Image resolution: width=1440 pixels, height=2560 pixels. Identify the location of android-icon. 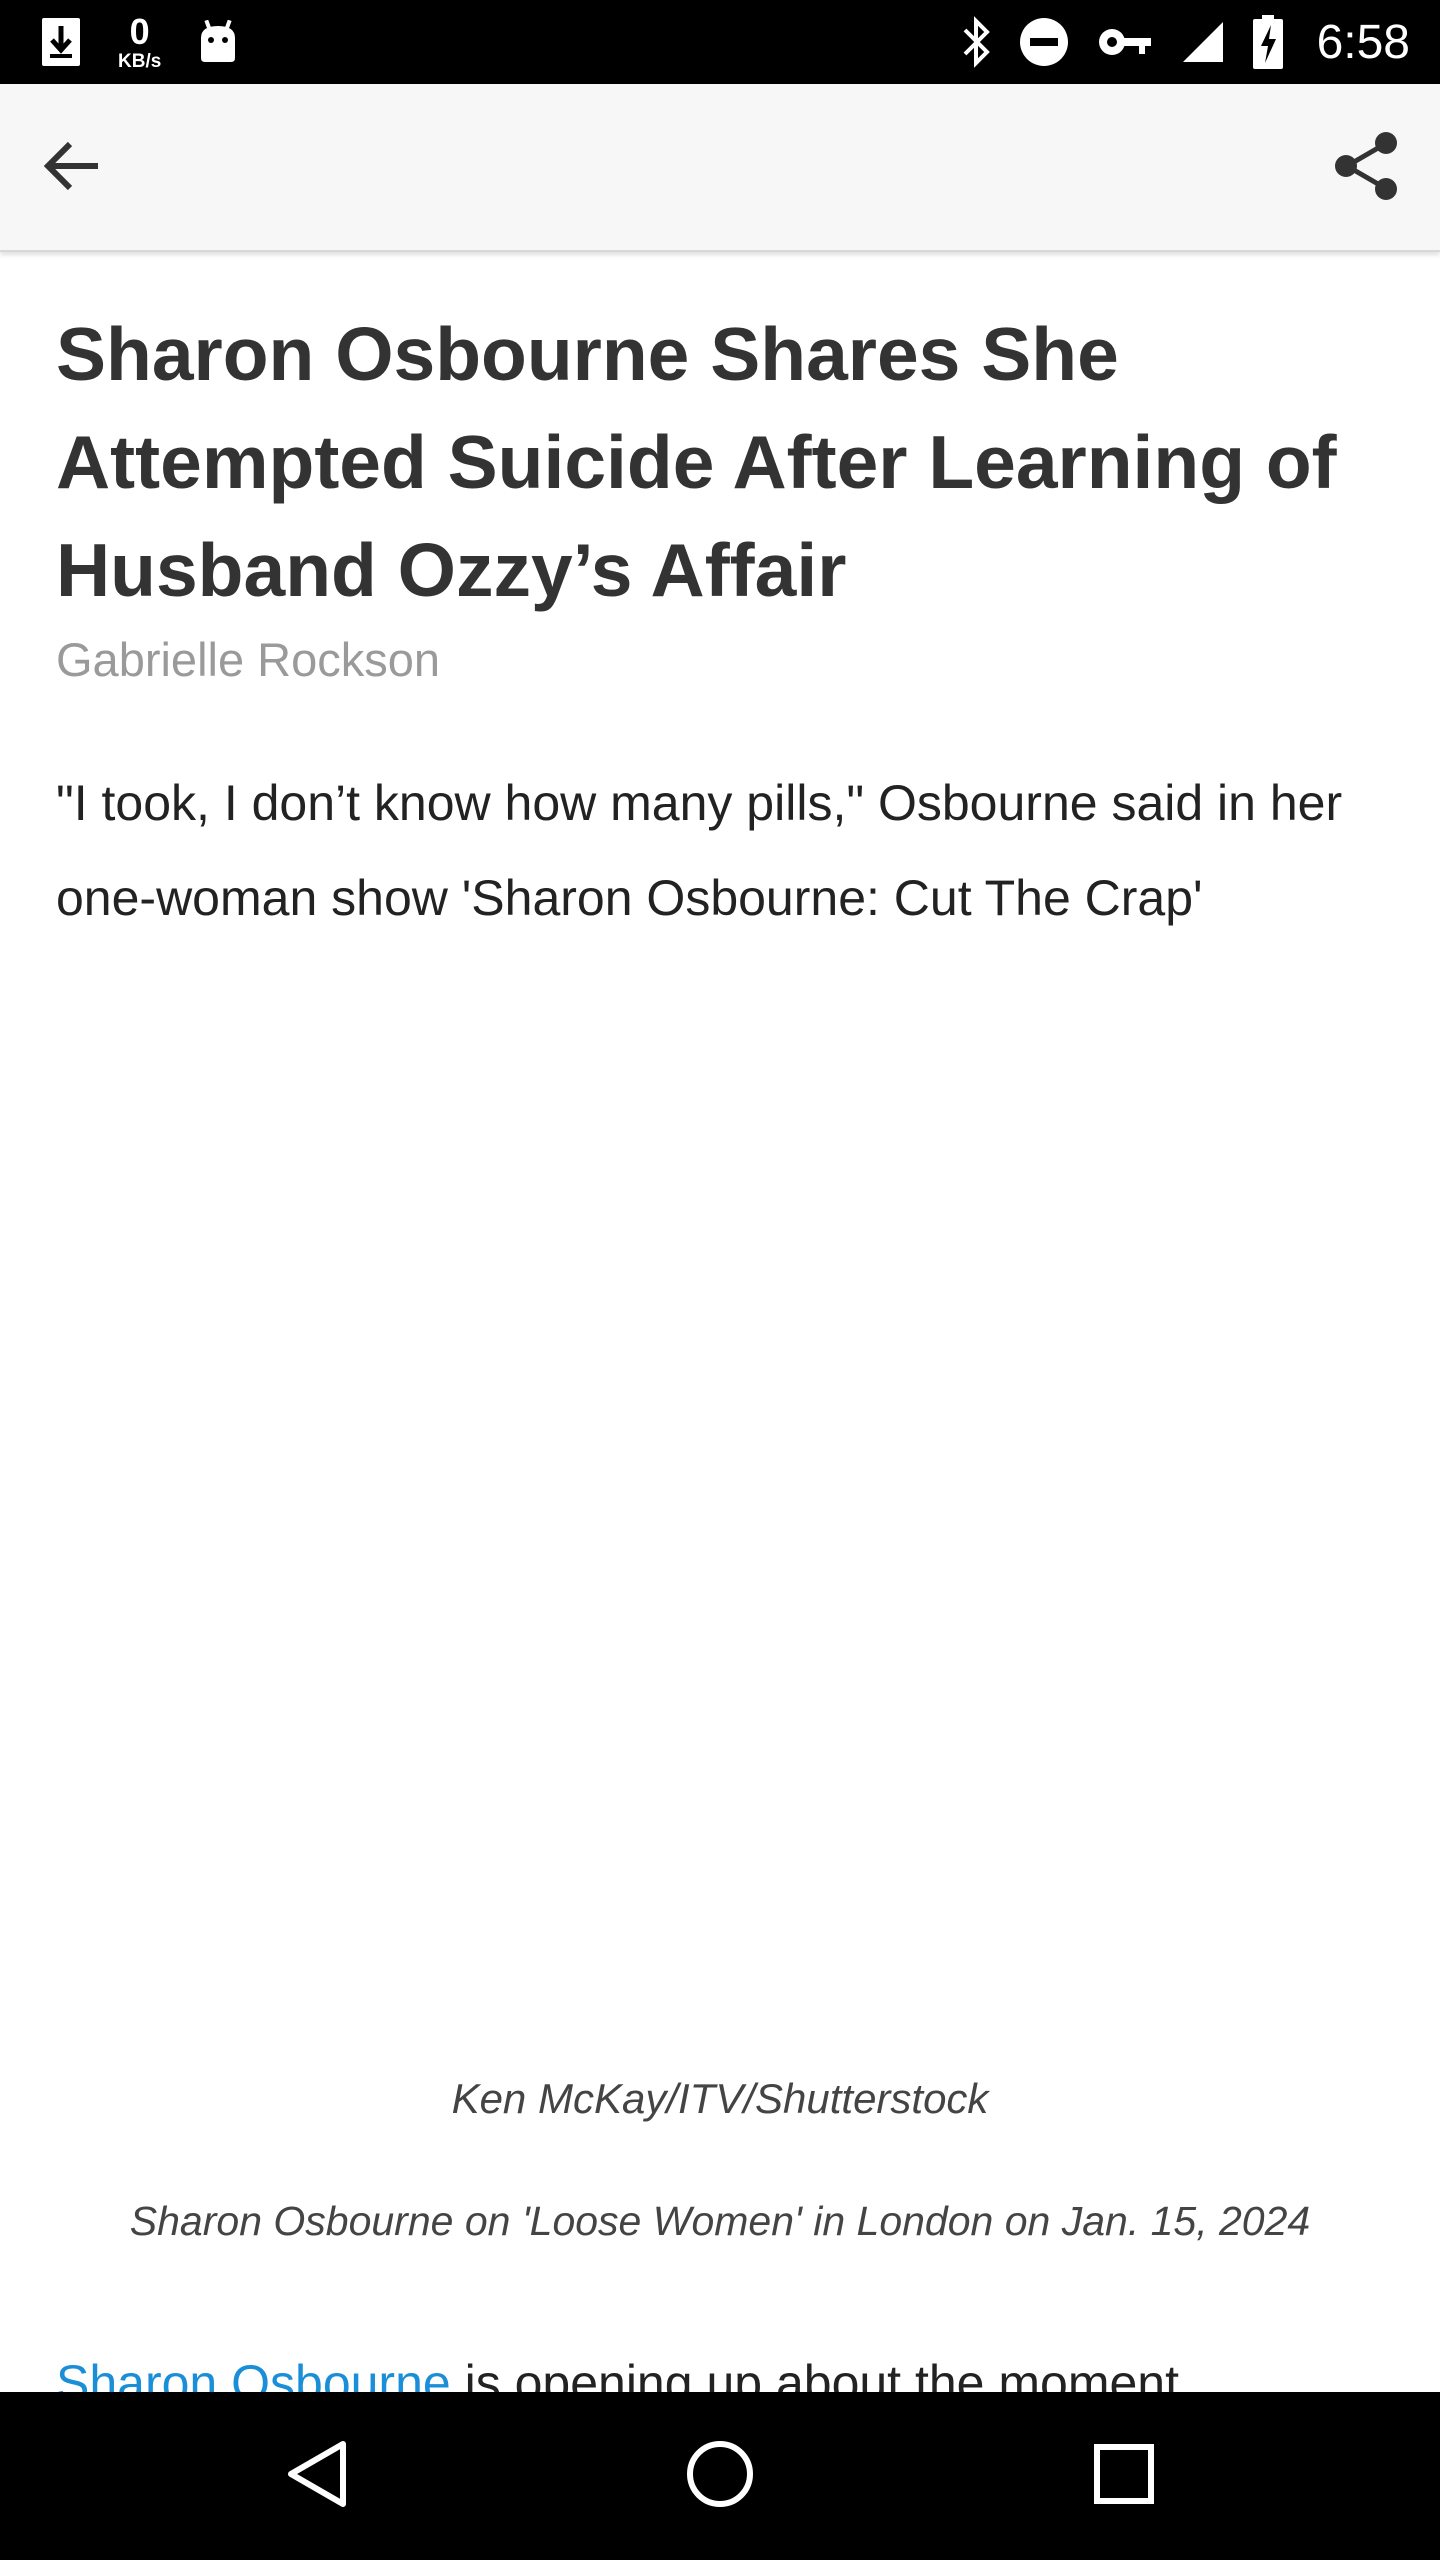
(218, 42).